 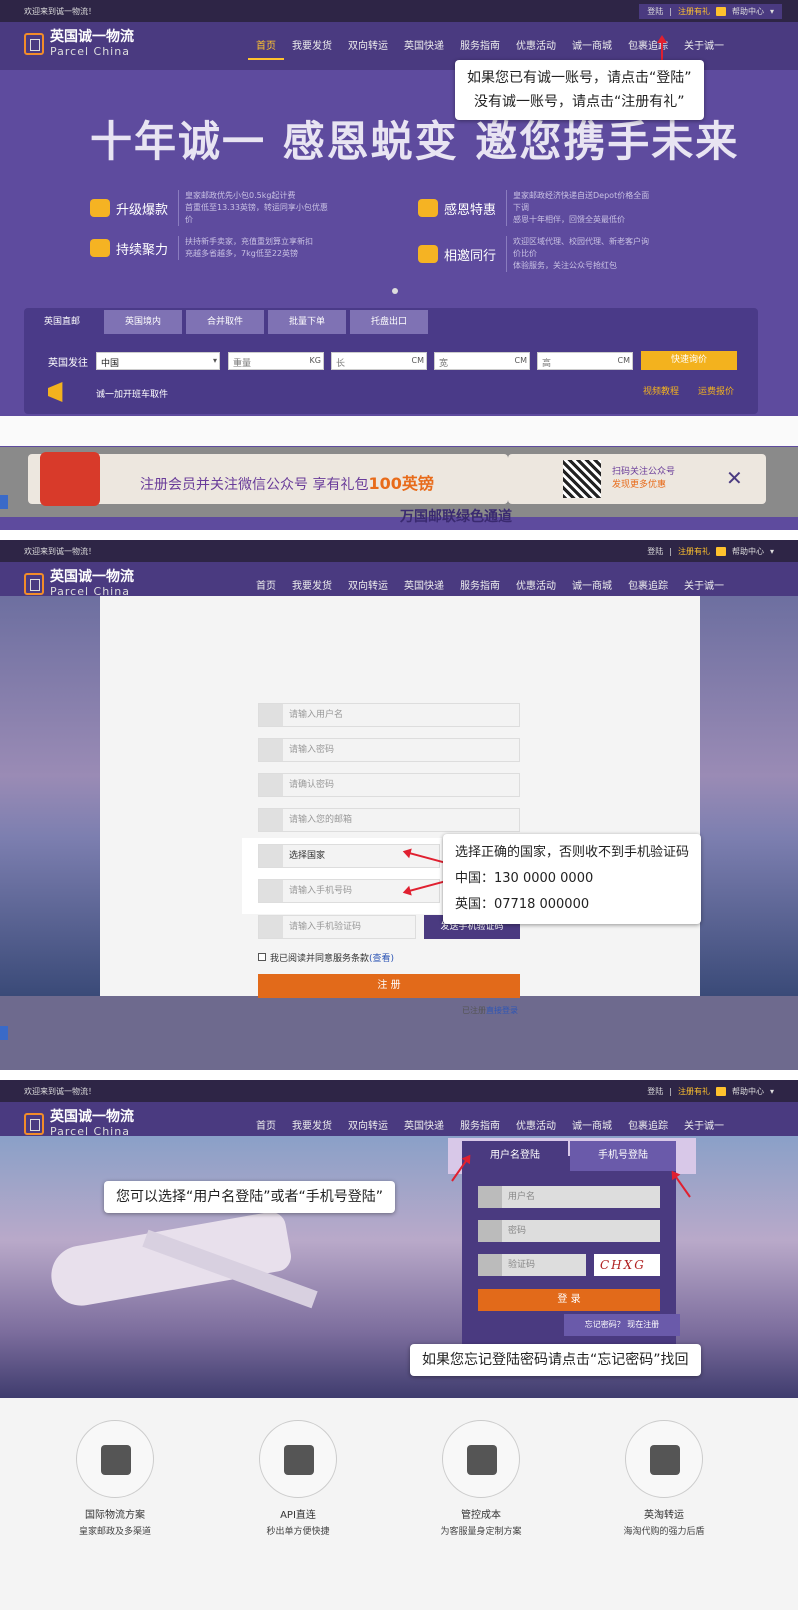 I want to click on service-logistics: 国际物流方案 皇家邮政及多渠道, so click(x=115, y=1478).